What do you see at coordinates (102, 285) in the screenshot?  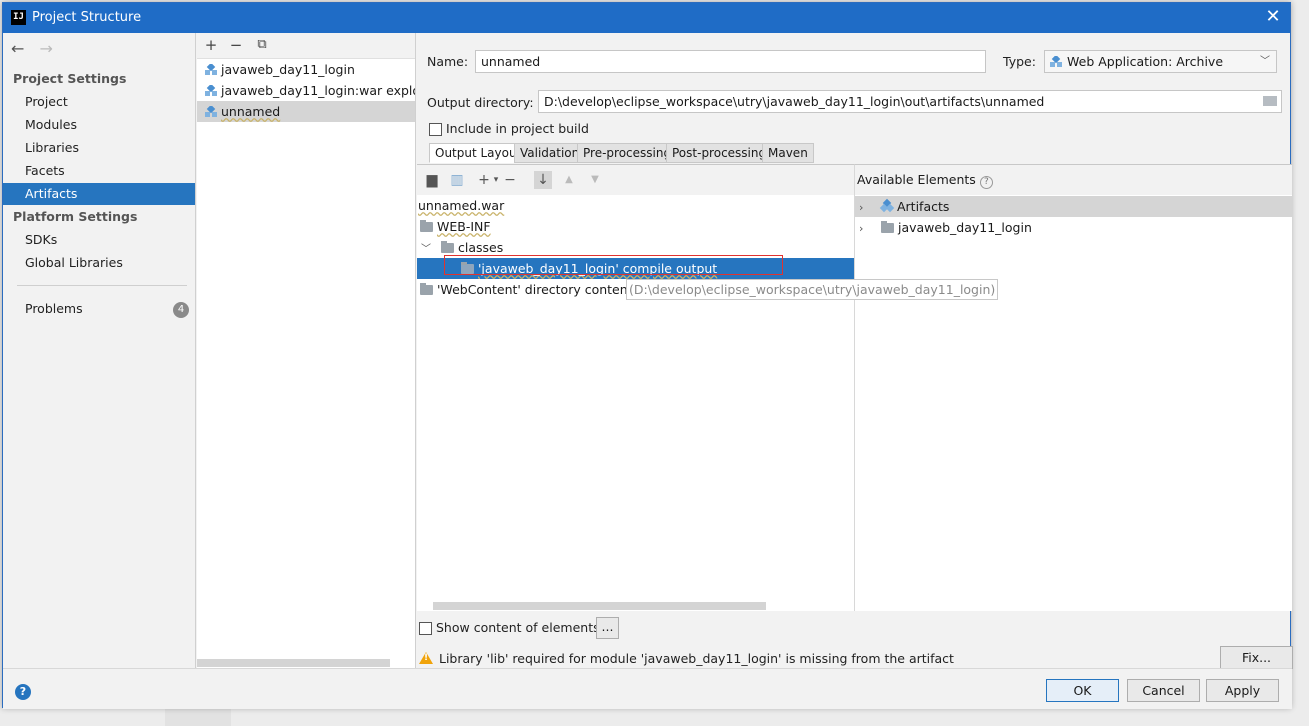 I see `nav-divider` at bounding box center [102, 285].